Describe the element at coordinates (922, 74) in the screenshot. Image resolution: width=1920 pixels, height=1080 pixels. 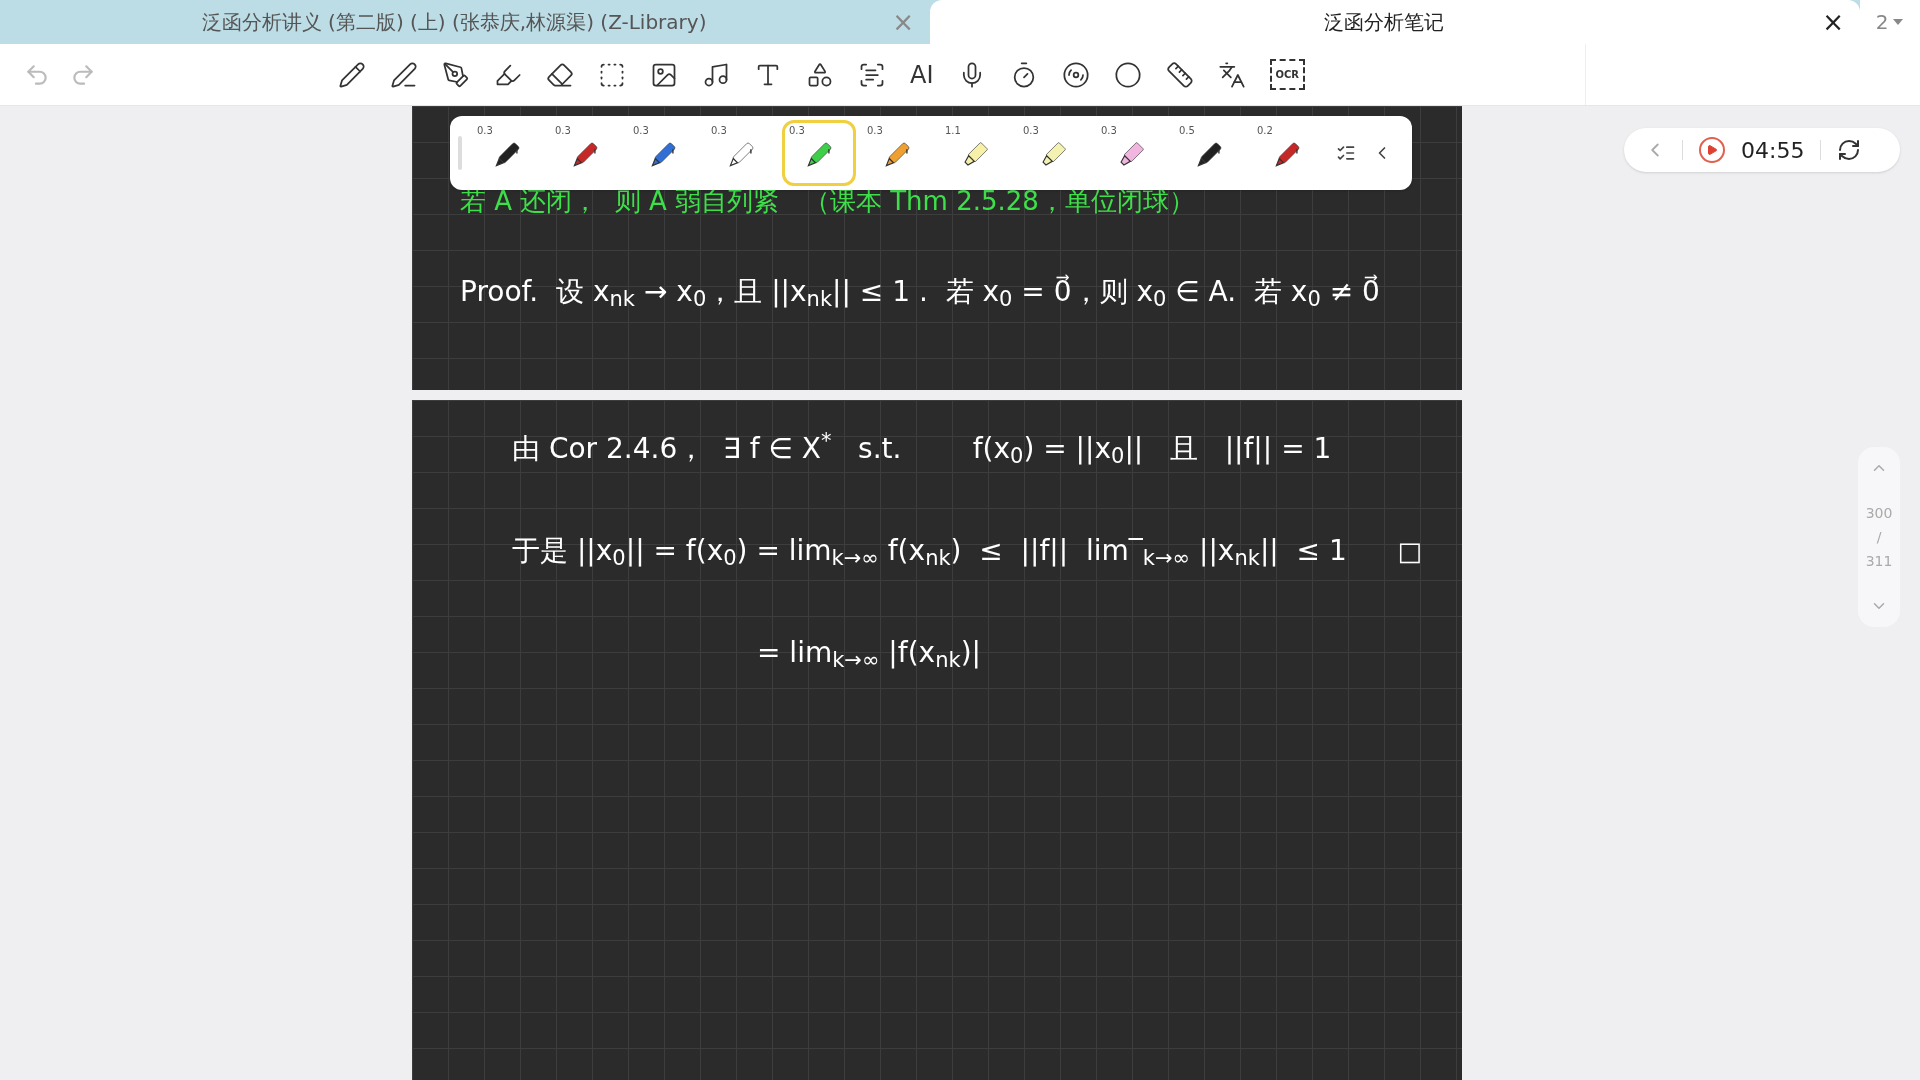
I see `ai-tool: AI` at that location.